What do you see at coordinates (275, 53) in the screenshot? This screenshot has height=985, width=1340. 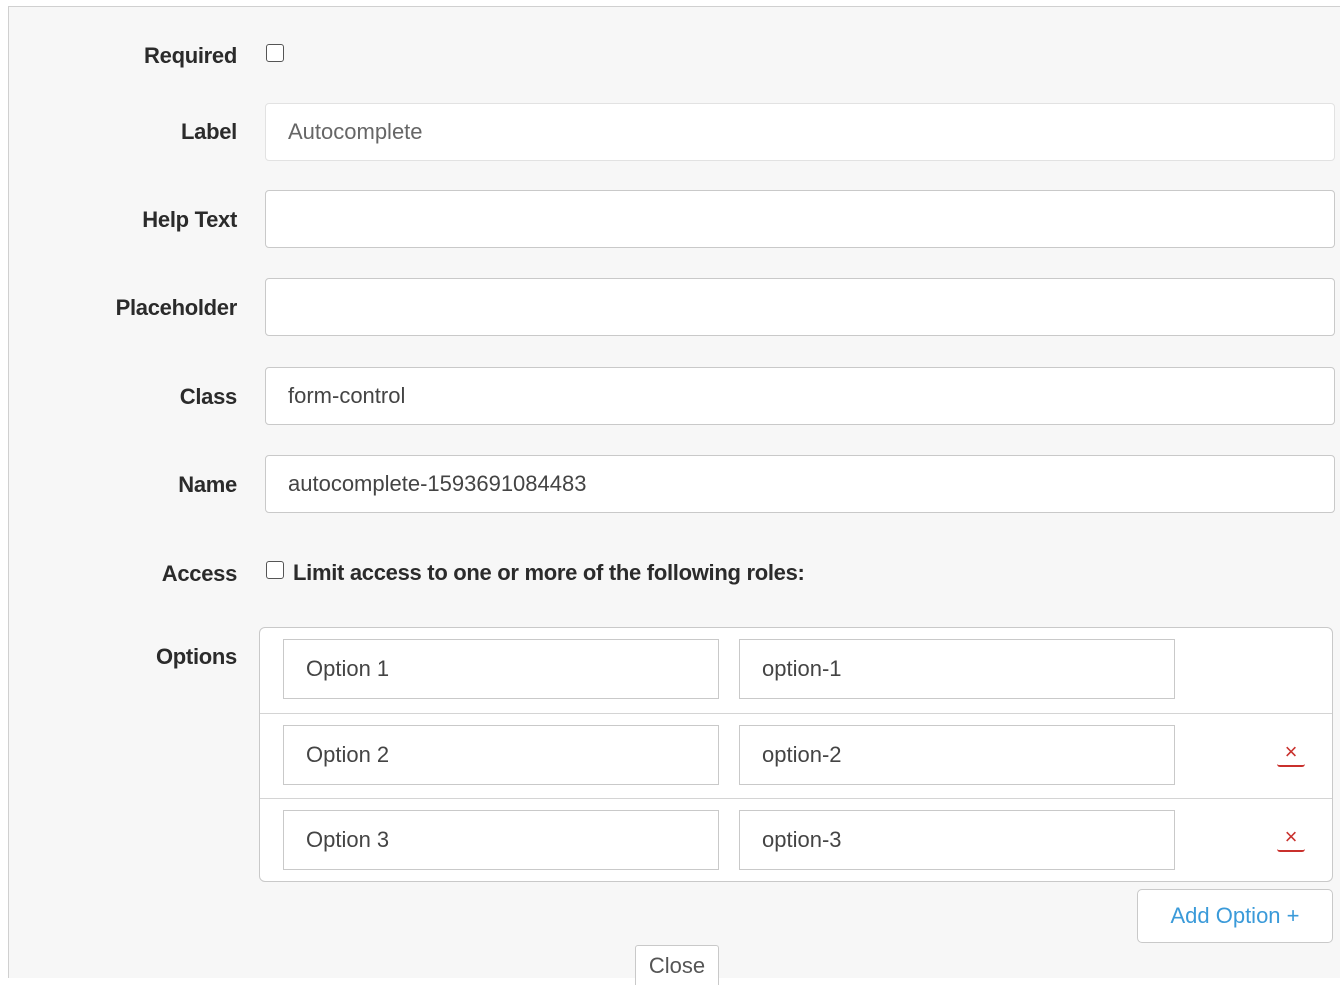 I see `required-checkbox` at bounding box center [275, 53].